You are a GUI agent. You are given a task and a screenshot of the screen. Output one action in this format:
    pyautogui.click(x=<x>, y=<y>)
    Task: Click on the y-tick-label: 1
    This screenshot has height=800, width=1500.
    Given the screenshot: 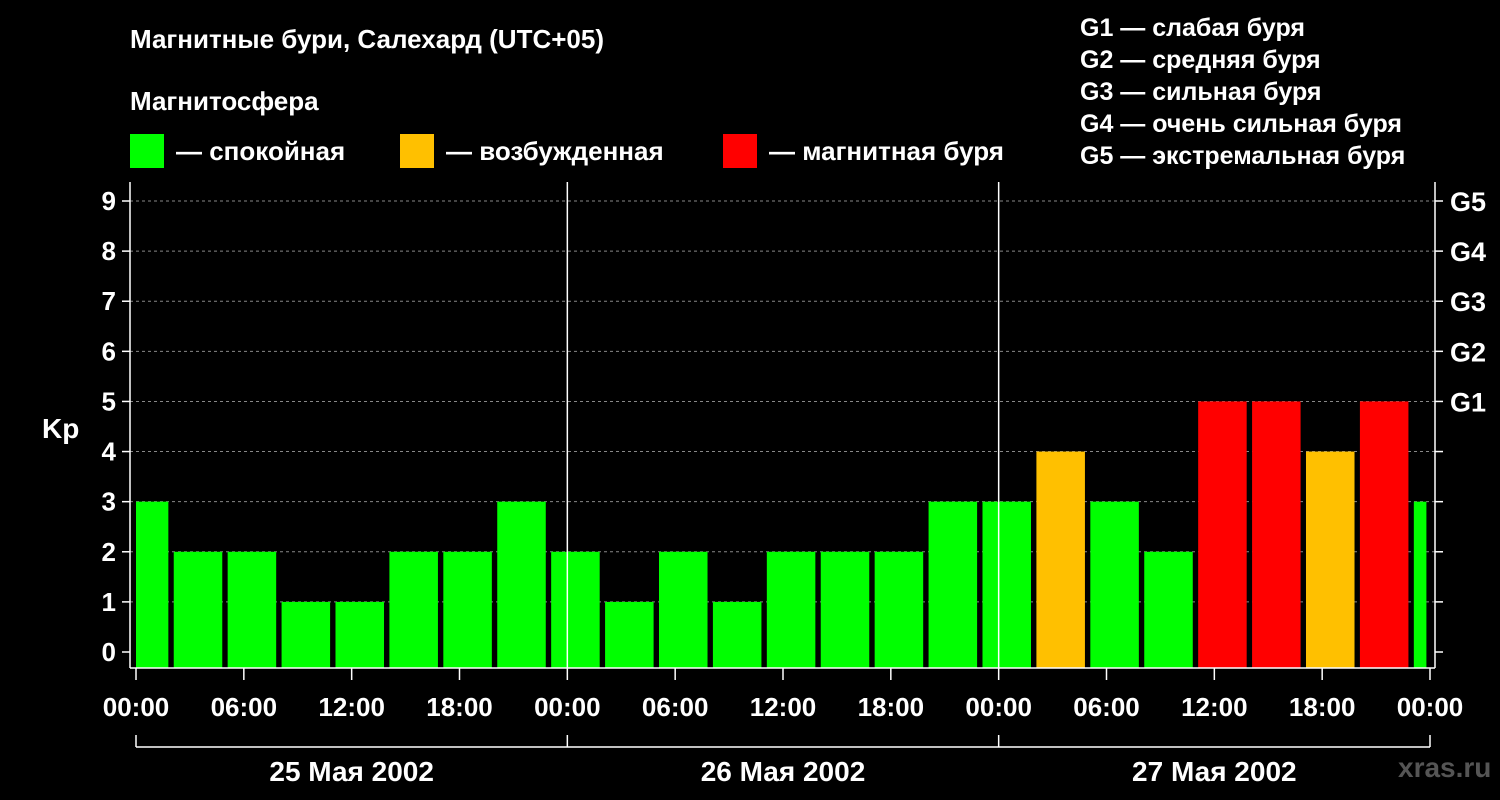 What is the action you would take?
    pyautogui.click(x=109, y=602)
    